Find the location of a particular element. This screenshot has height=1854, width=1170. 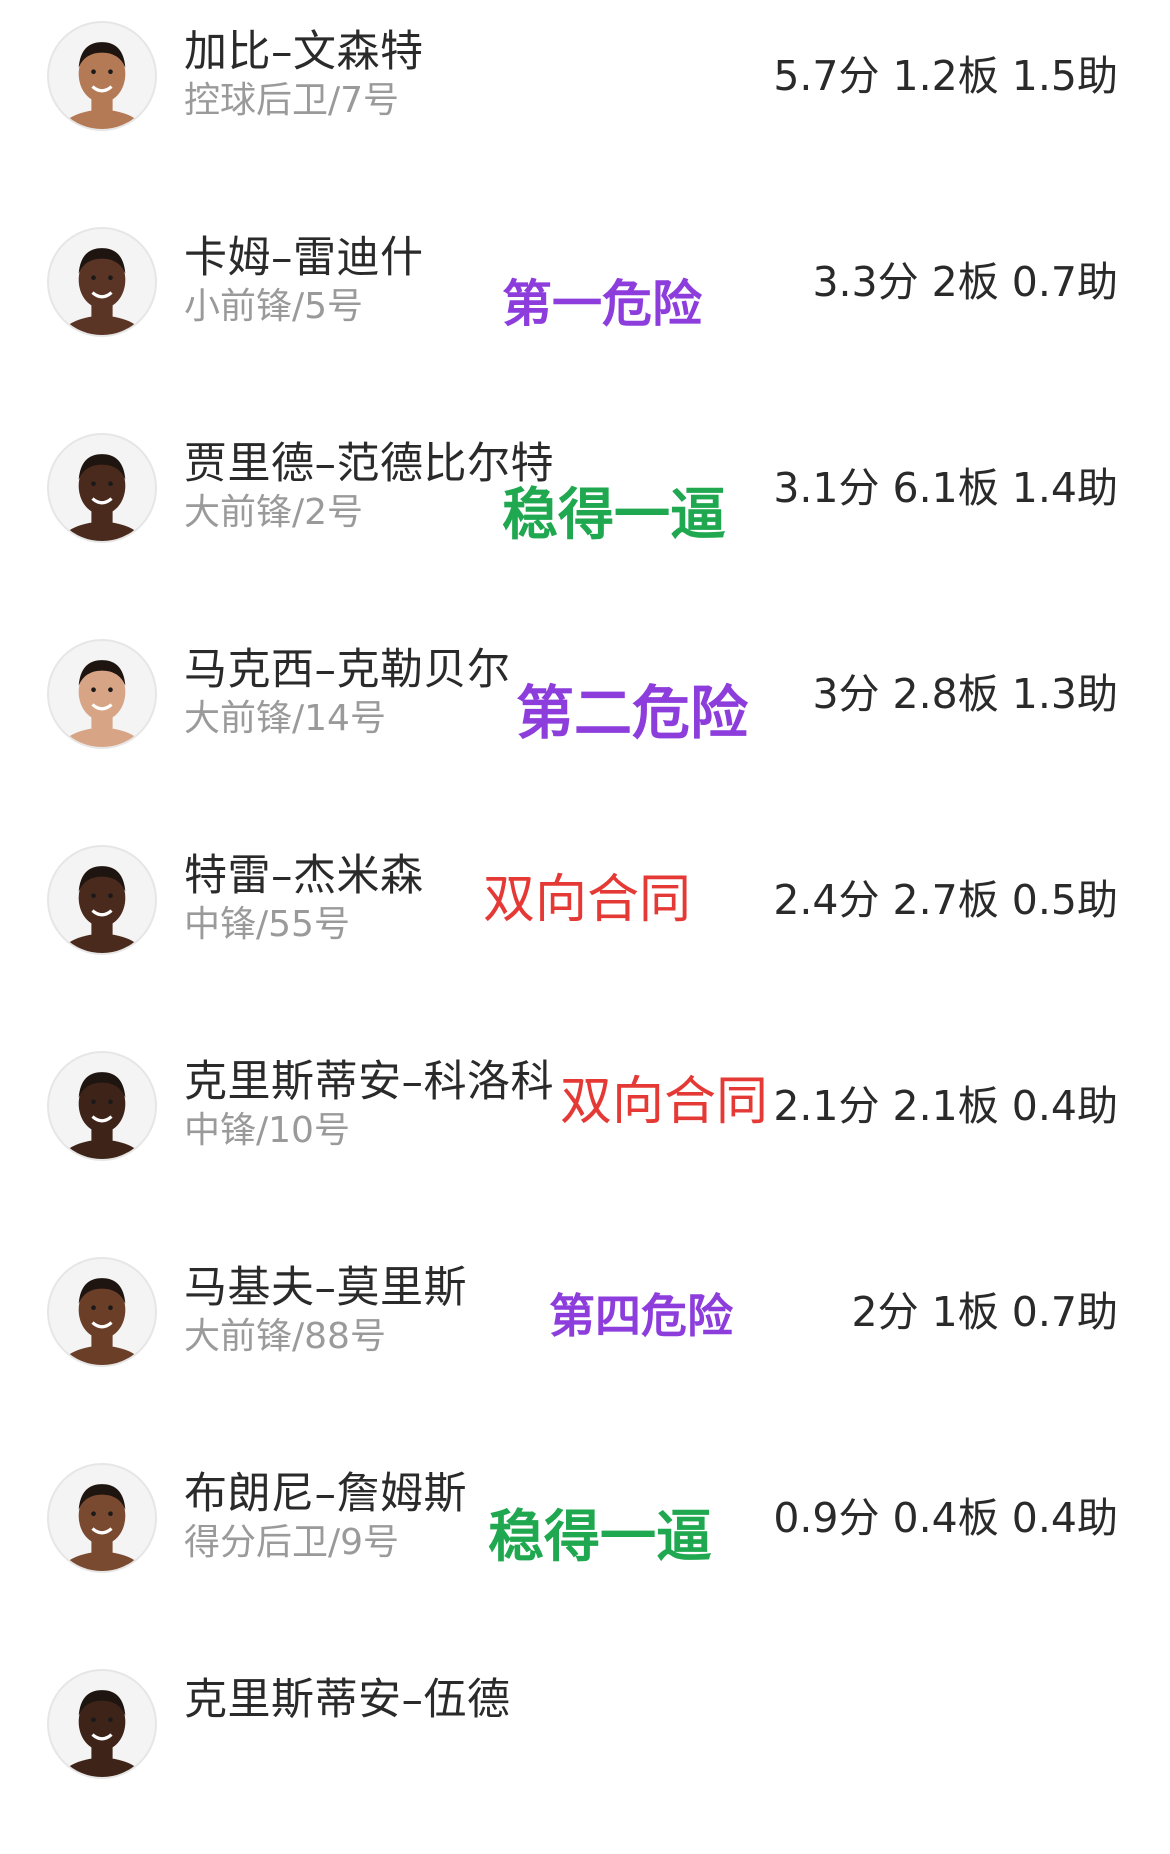

player-stats: 2分 1板 0.7助 is located at coordinates (984, 1312).